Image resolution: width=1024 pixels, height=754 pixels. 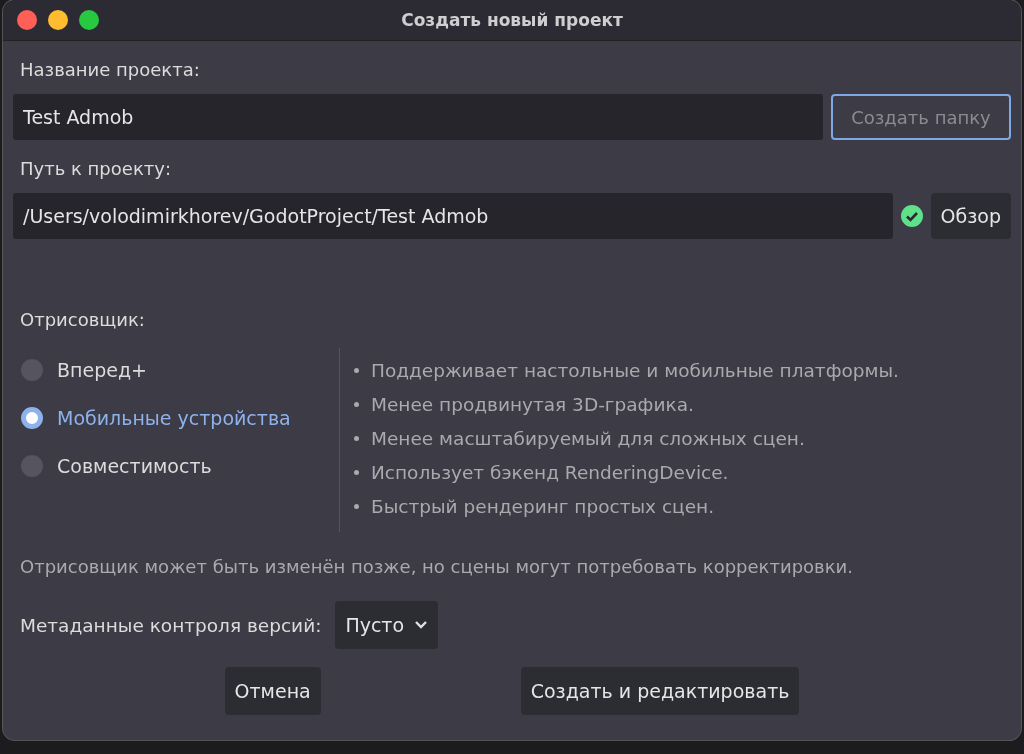 I want to click on dialog-button: Создать и редактировать, so click(x=660, y=691).